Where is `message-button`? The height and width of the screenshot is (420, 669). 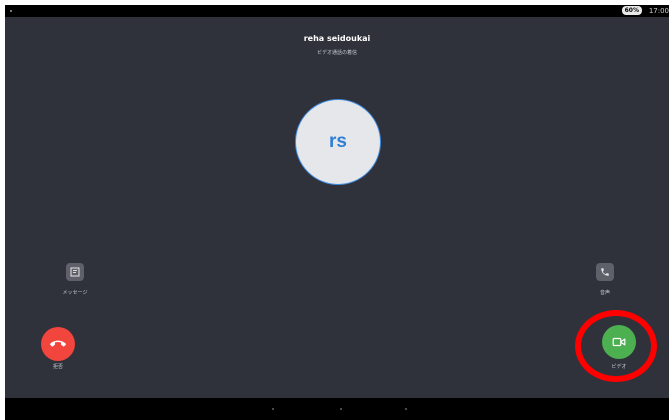
message-button is located at coordinates (75, 272).